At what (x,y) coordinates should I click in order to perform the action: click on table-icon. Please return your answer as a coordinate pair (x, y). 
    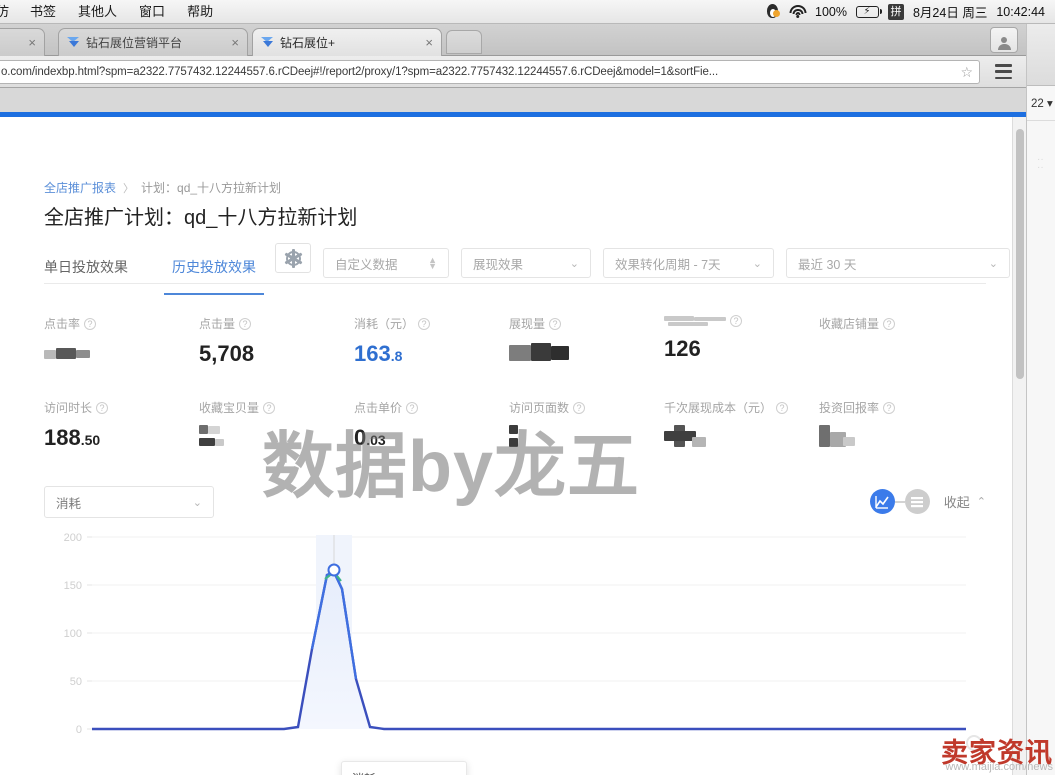
    Looking at the image, I should click on (917, 501).